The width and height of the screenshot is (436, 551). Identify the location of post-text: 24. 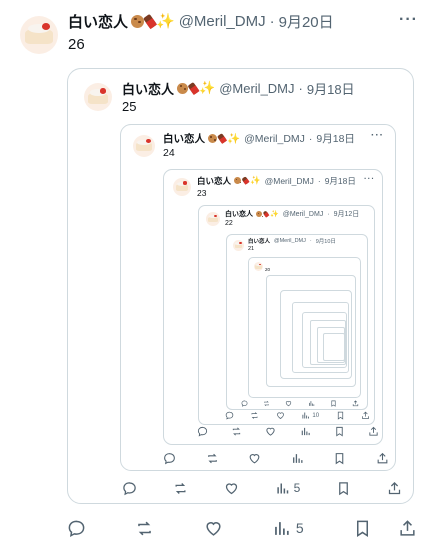
(169, 153).